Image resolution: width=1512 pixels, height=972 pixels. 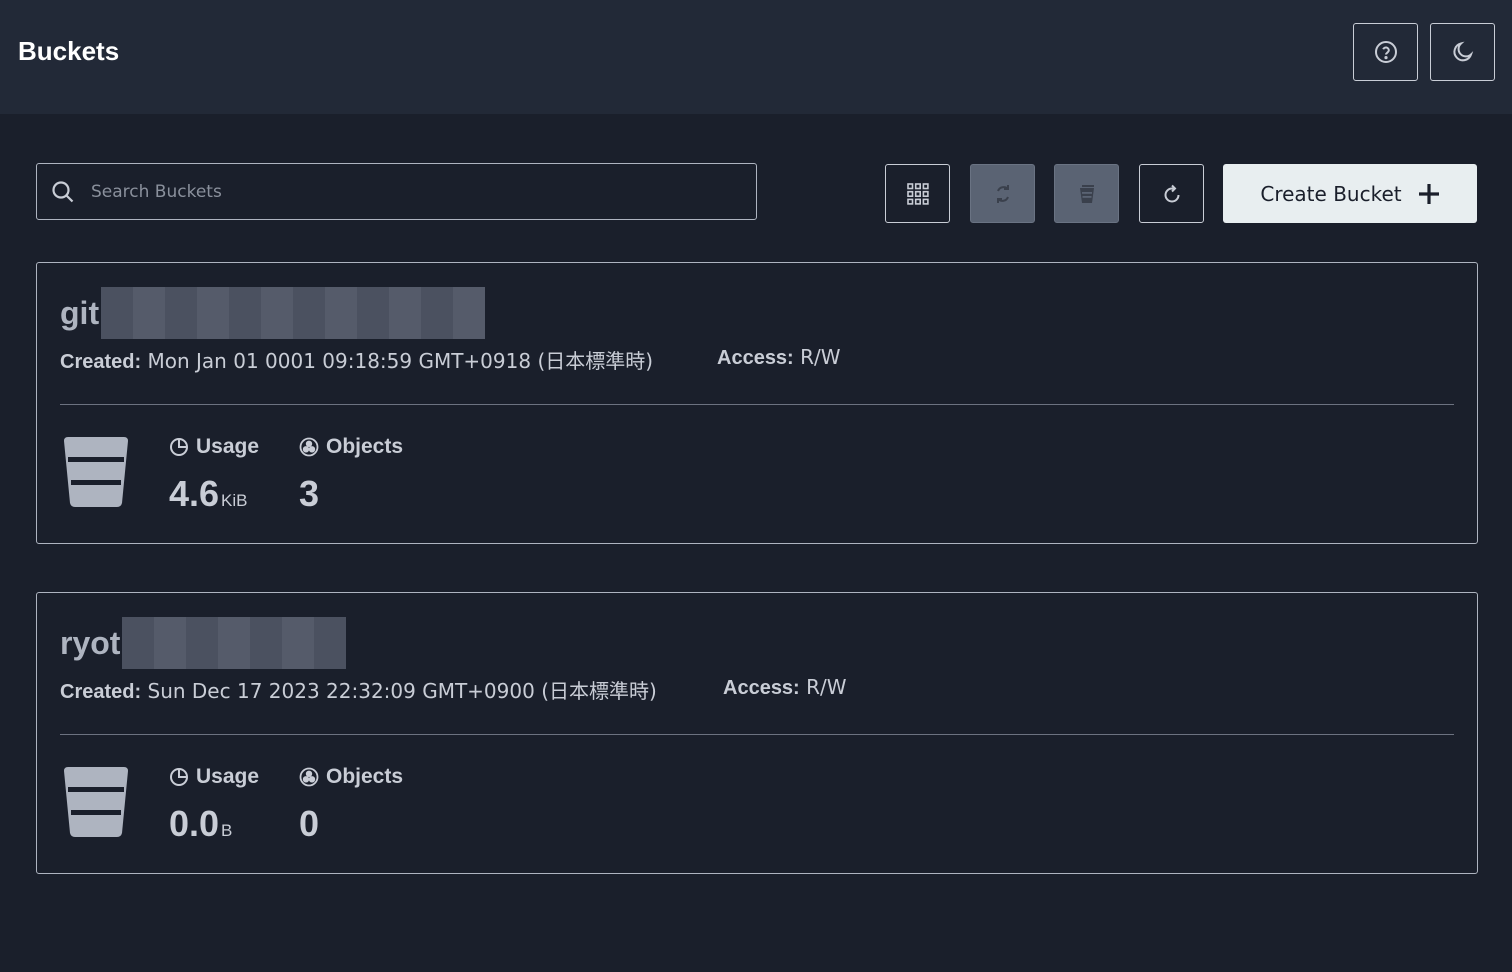 I want to click on refresh-icon, so click(x=1171, y=193).